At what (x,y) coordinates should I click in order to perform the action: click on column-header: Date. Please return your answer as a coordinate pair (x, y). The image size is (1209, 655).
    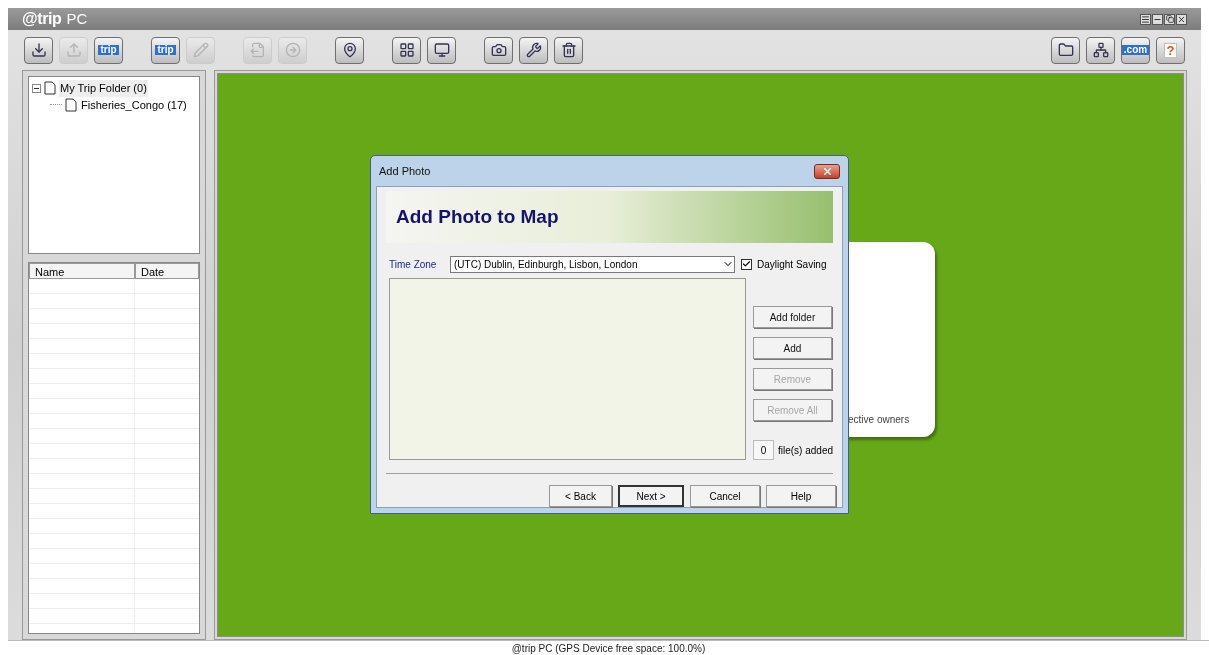
    Looking at the image, I should click on (167, 271).